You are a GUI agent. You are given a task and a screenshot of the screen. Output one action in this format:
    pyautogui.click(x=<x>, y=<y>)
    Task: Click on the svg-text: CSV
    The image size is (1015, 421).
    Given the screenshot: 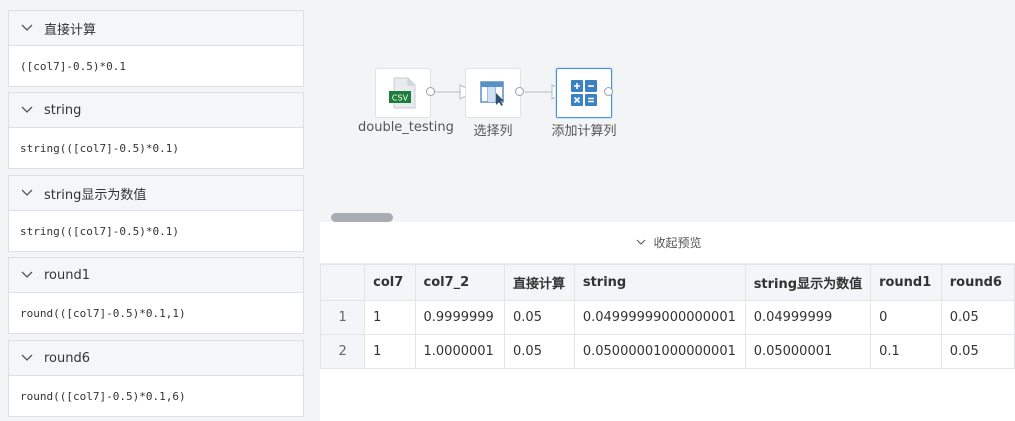 What is the action you would take?
    pyautogui.click(x=400, y=98)
    